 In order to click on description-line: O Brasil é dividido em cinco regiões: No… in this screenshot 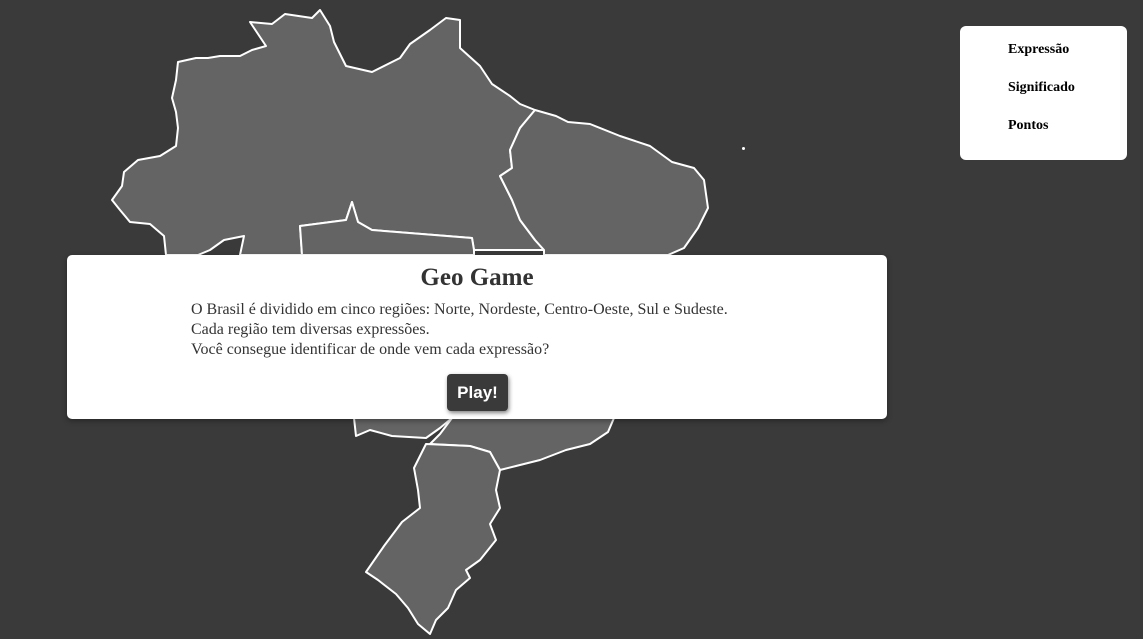, I will do `click(459, 309)`.